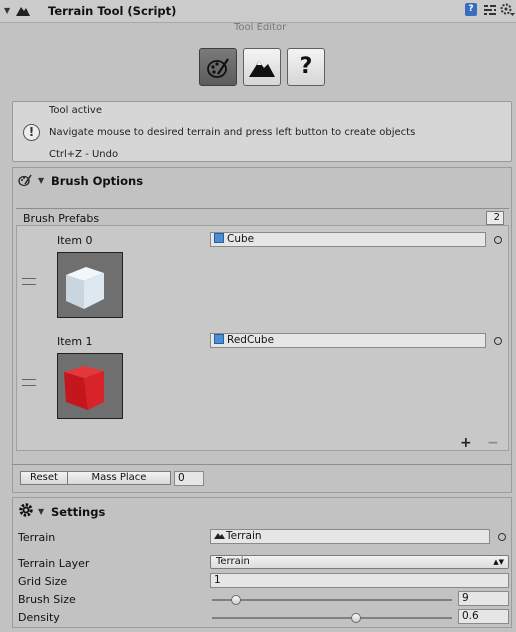  Describe the element at coordinates (25, 180) in the screenshot. I see `brush-options-icon` at that location.